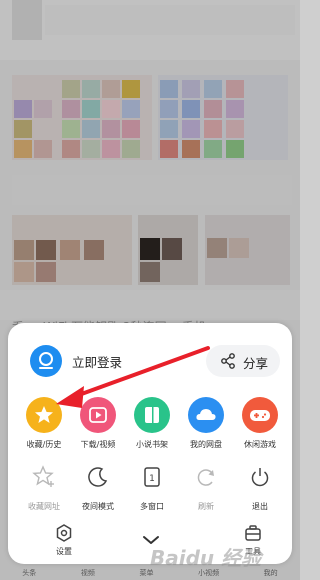 This screenshot has width=320, height=580. I want to click on multi-window-label: 多窗口, so click(152, 506).